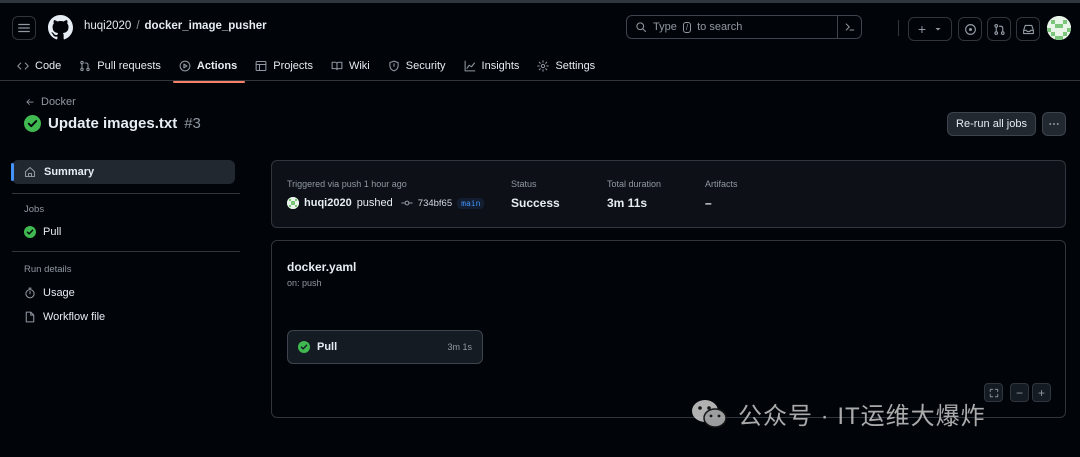 The width and height of the screenshot is (1080, 457). What do you see at coordinates (123, 172) in the screenshot?
I see `sidebar-item-summary: Summary` at bounding box center [123, 172].